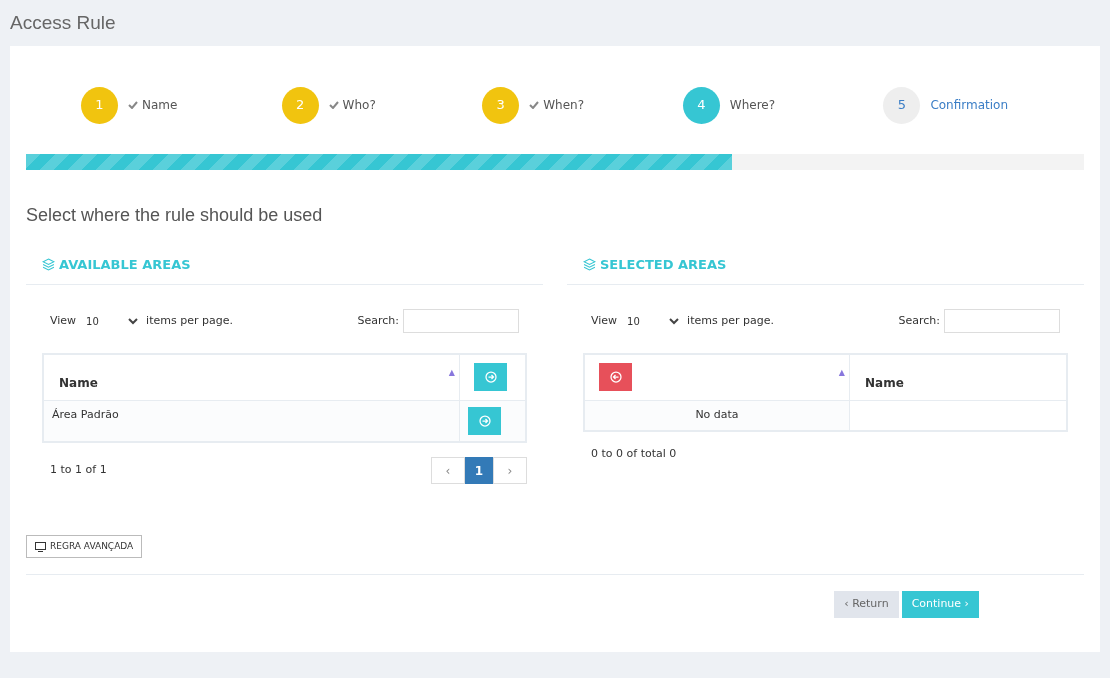 The height and width of the screenshot is (678, 1110). What do you see at coordinates (479, 470) in the screenshot?
I see `page-button: 1` at bounding box center [479, 470].